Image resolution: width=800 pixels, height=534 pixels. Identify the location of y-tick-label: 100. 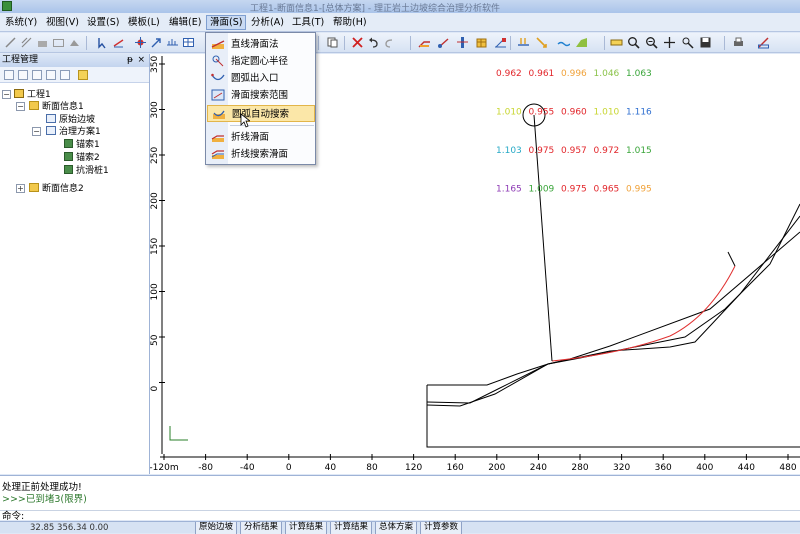
(155, 291).